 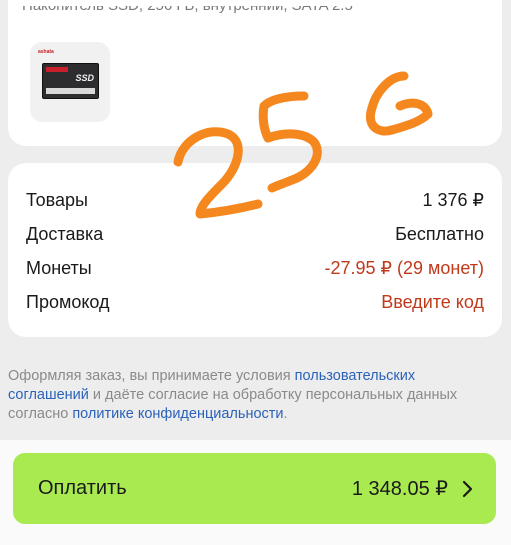 I want to click on pay-amount: 1 348.05 ₽, so click(x=399, y=489).